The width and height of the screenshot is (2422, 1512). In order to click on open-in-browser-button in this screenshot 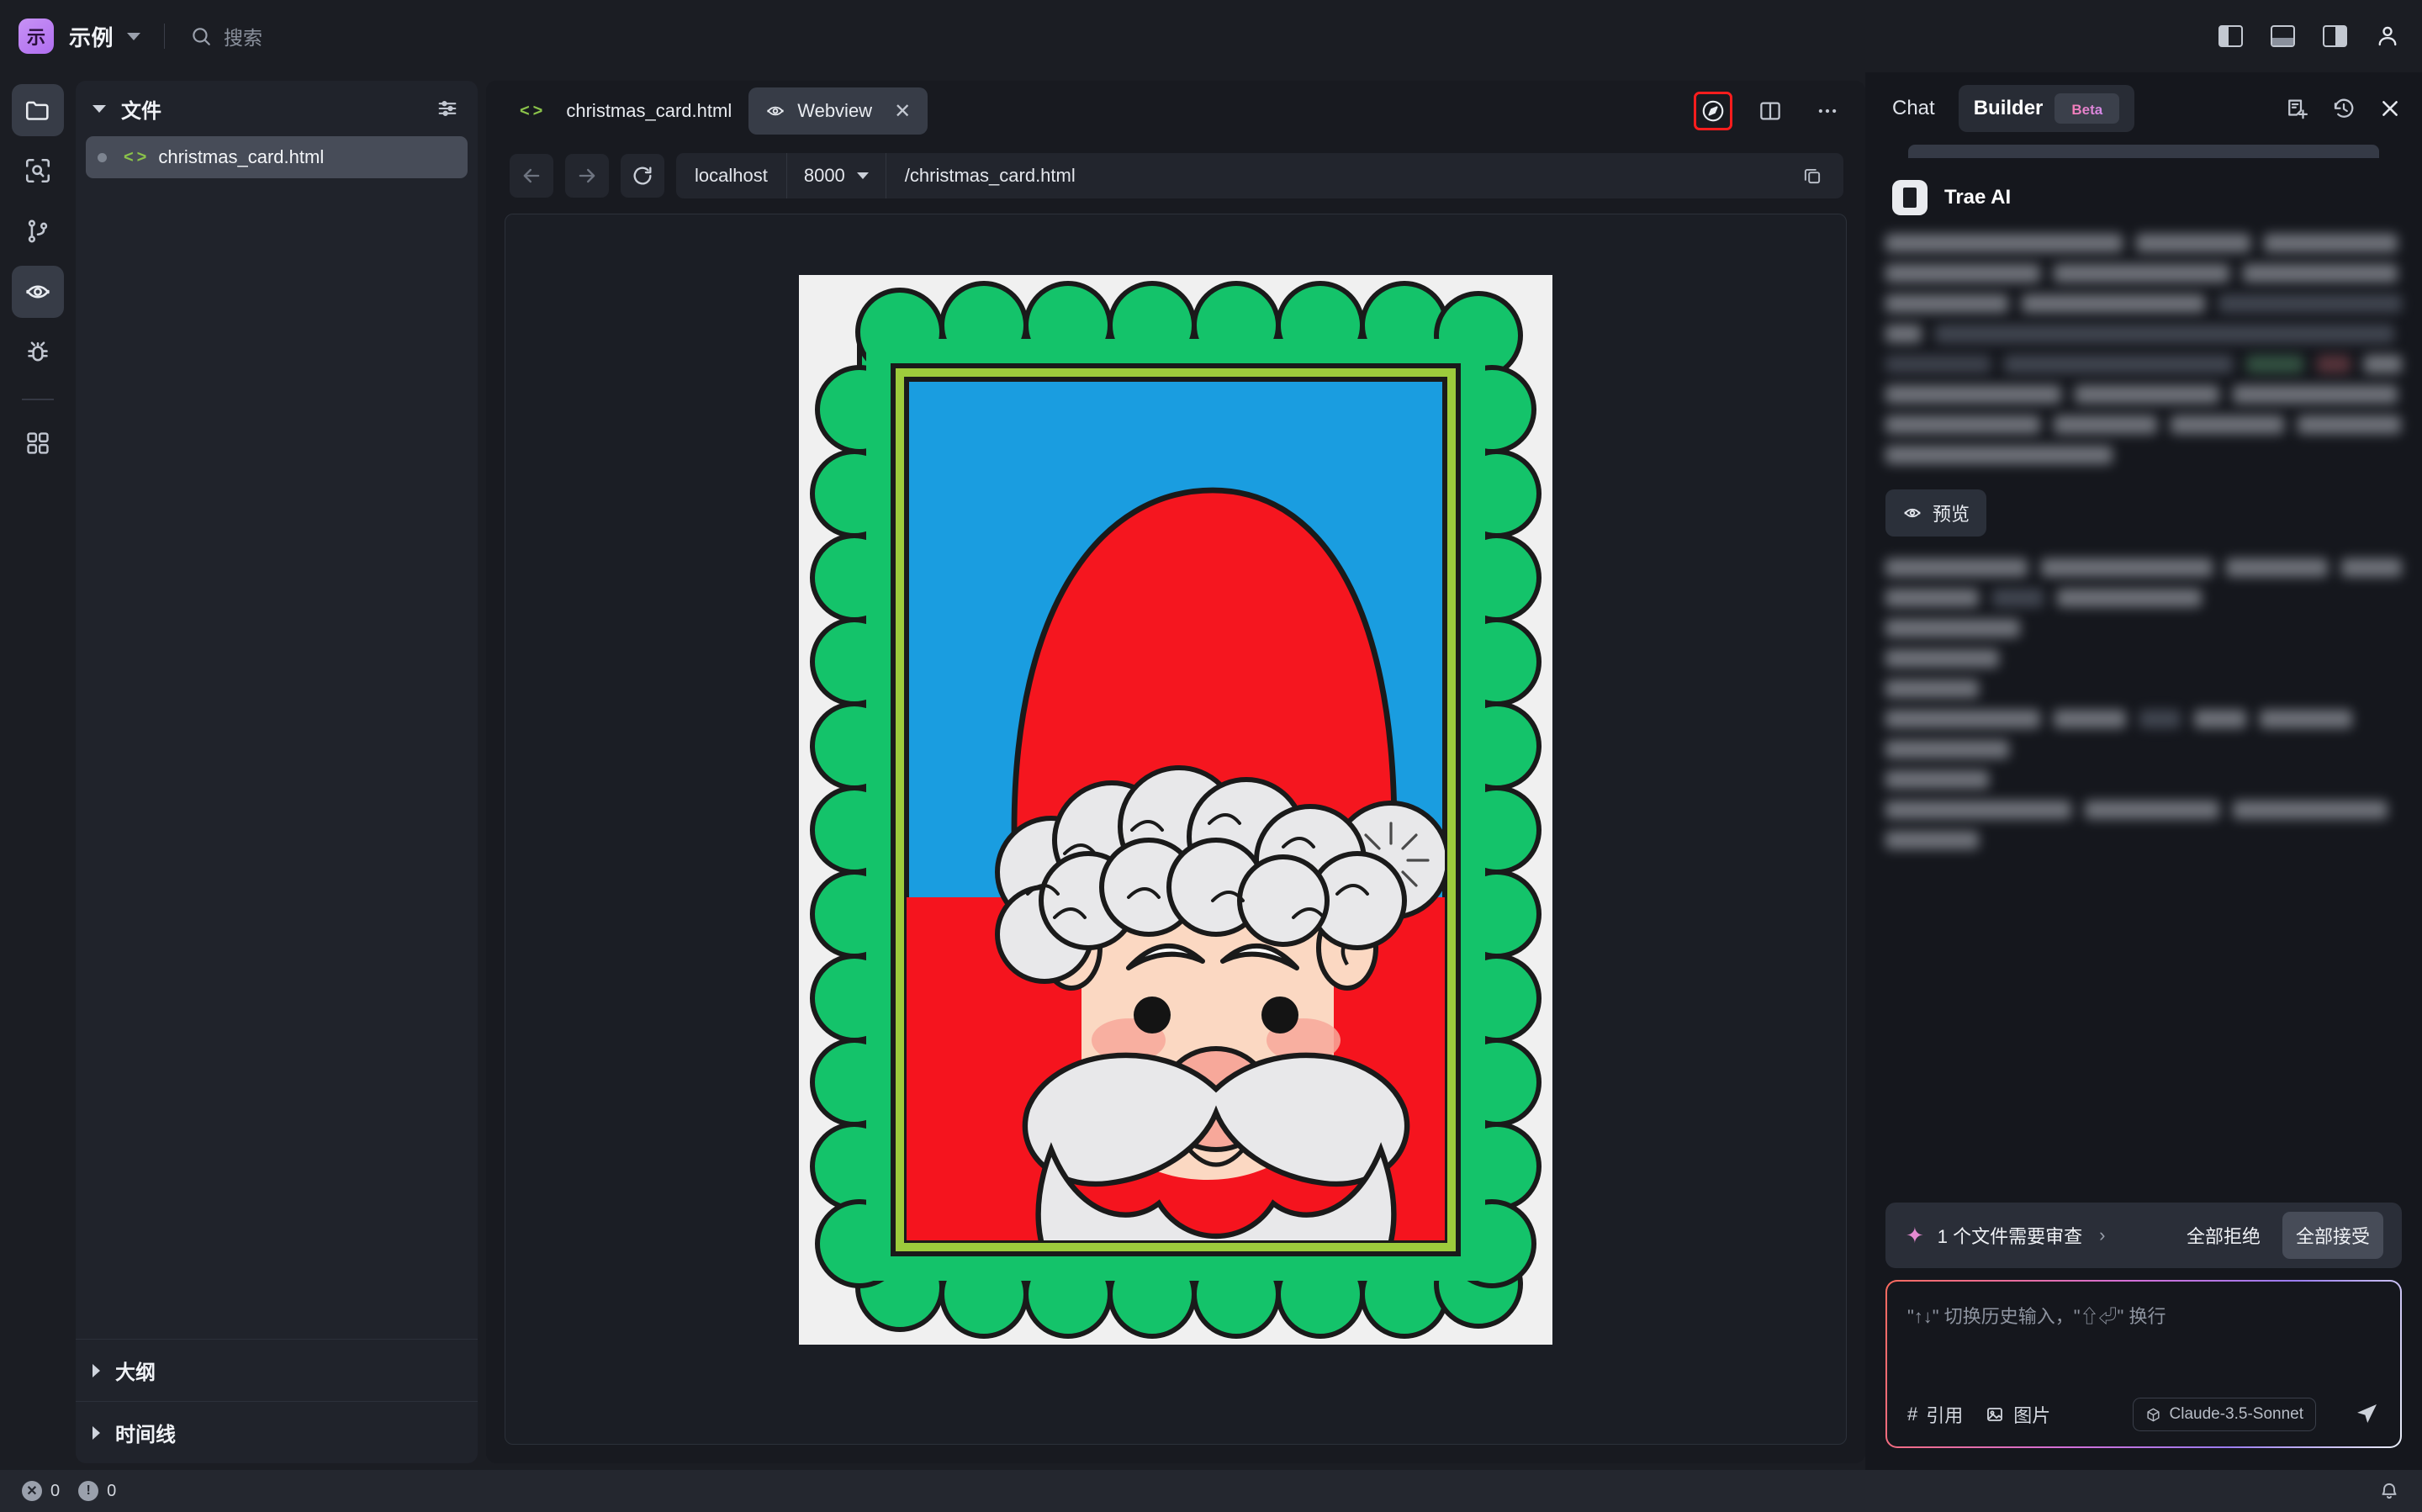, I will do `click(1713, 111)`.